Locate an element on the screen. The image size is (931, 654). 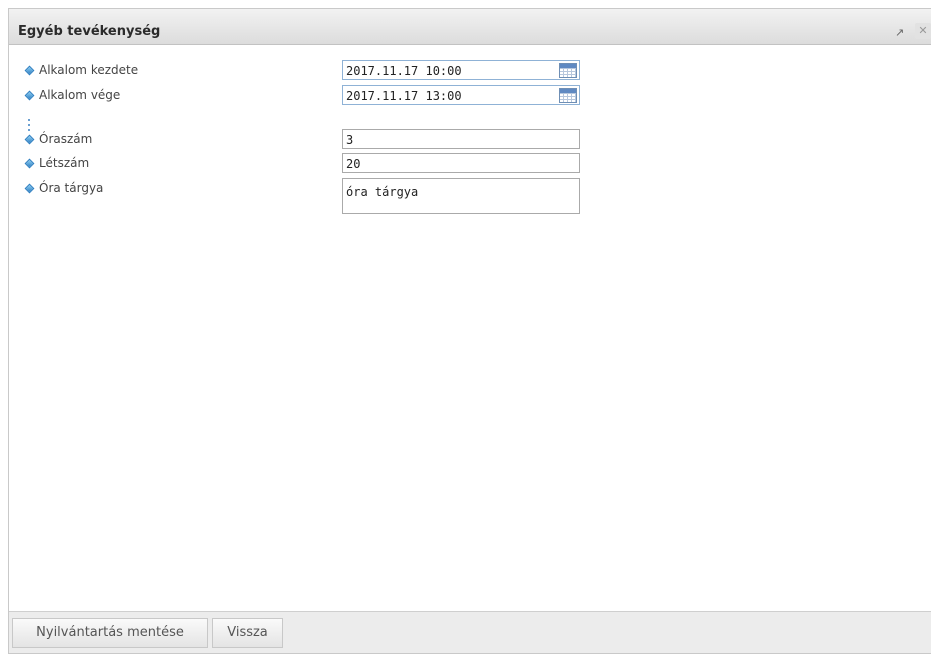
subject-textarea: óra tárgya is located at coordinates (461, 196).